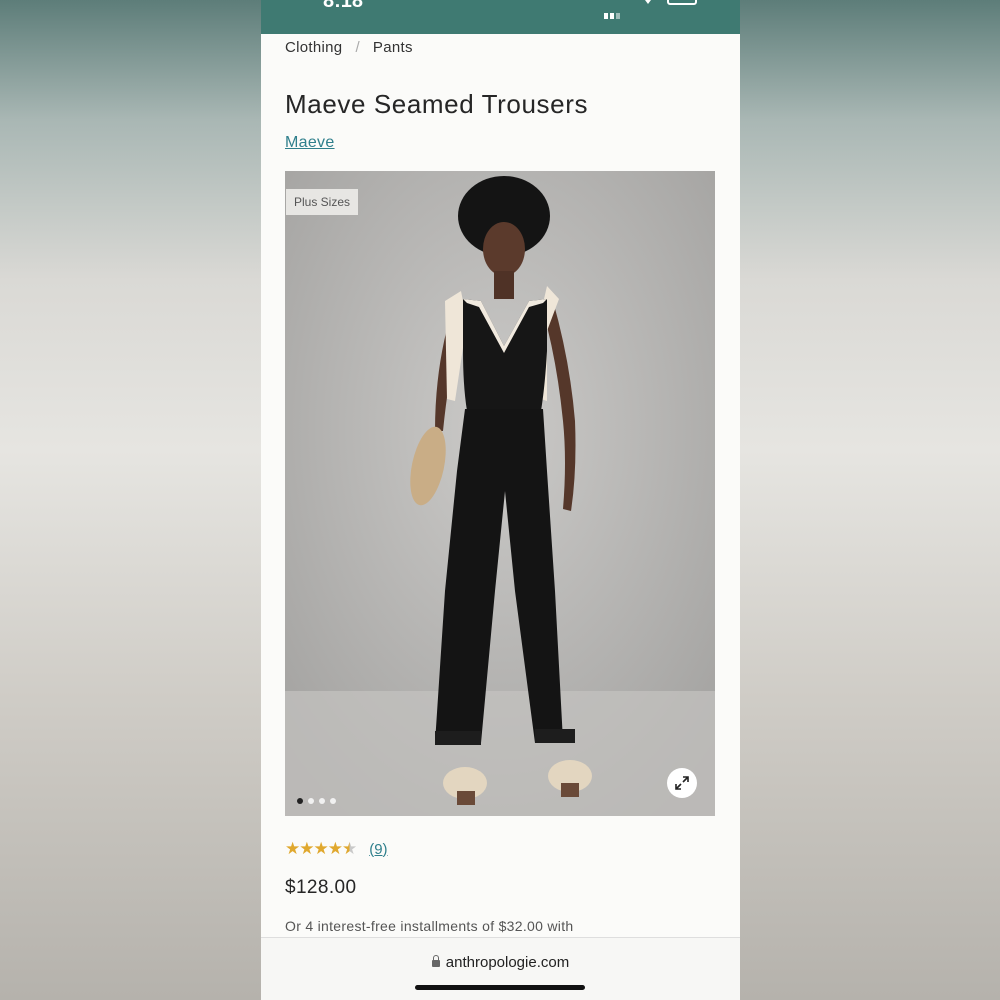 The width and height of the screenshot is (1000, 1000). What do you see at coordinates (500, 17) in the screenshot?
I see `status-bar: 8:18` at bounding box center [500, 17].